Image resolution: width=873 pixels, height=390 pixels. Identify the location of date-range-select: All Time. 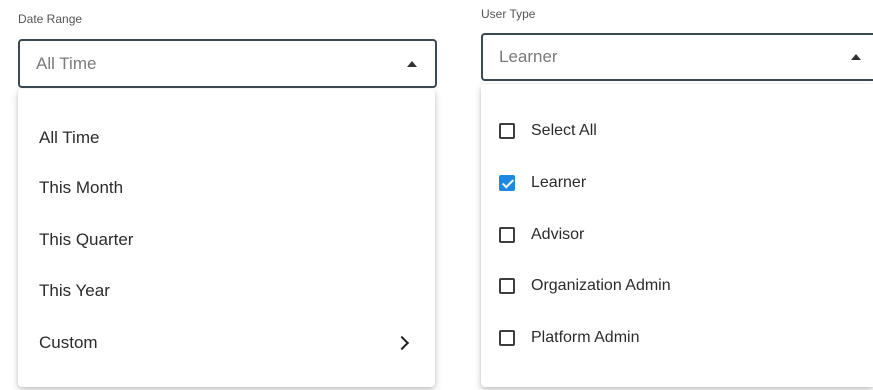
(227, 63).